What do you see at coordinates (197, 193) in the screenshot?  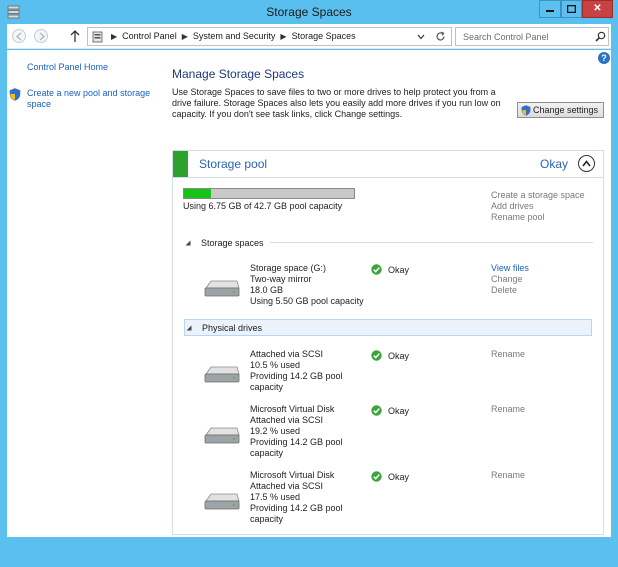 I see `pool-capacity-fill` at bounding box center [197, 193].